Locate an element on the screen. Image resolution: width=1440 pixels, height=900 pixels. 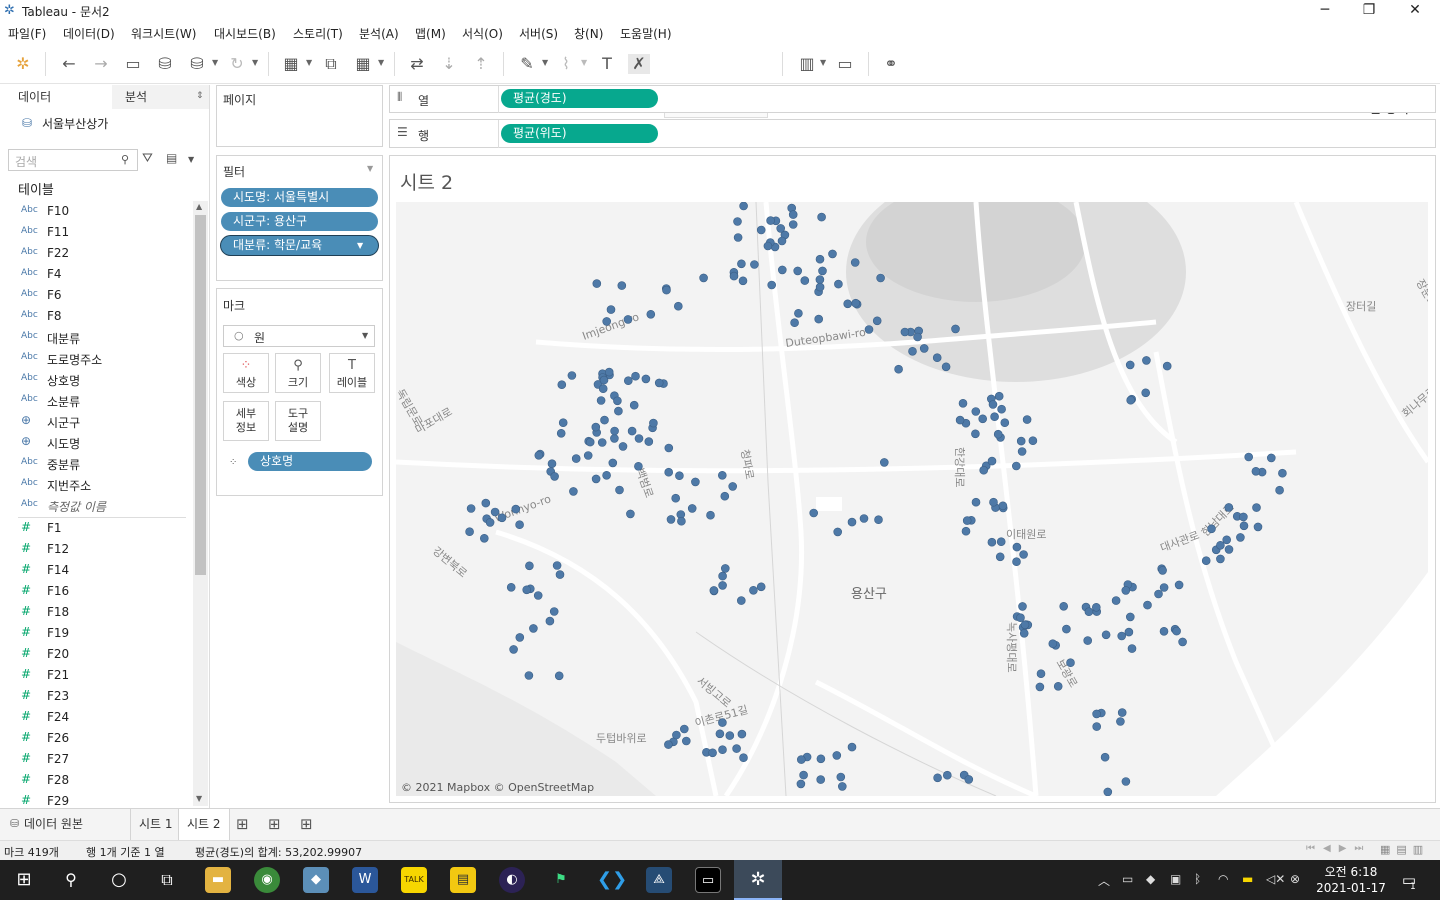
sticky-notes-icon: ▤ is located at coordinates (463, 880).